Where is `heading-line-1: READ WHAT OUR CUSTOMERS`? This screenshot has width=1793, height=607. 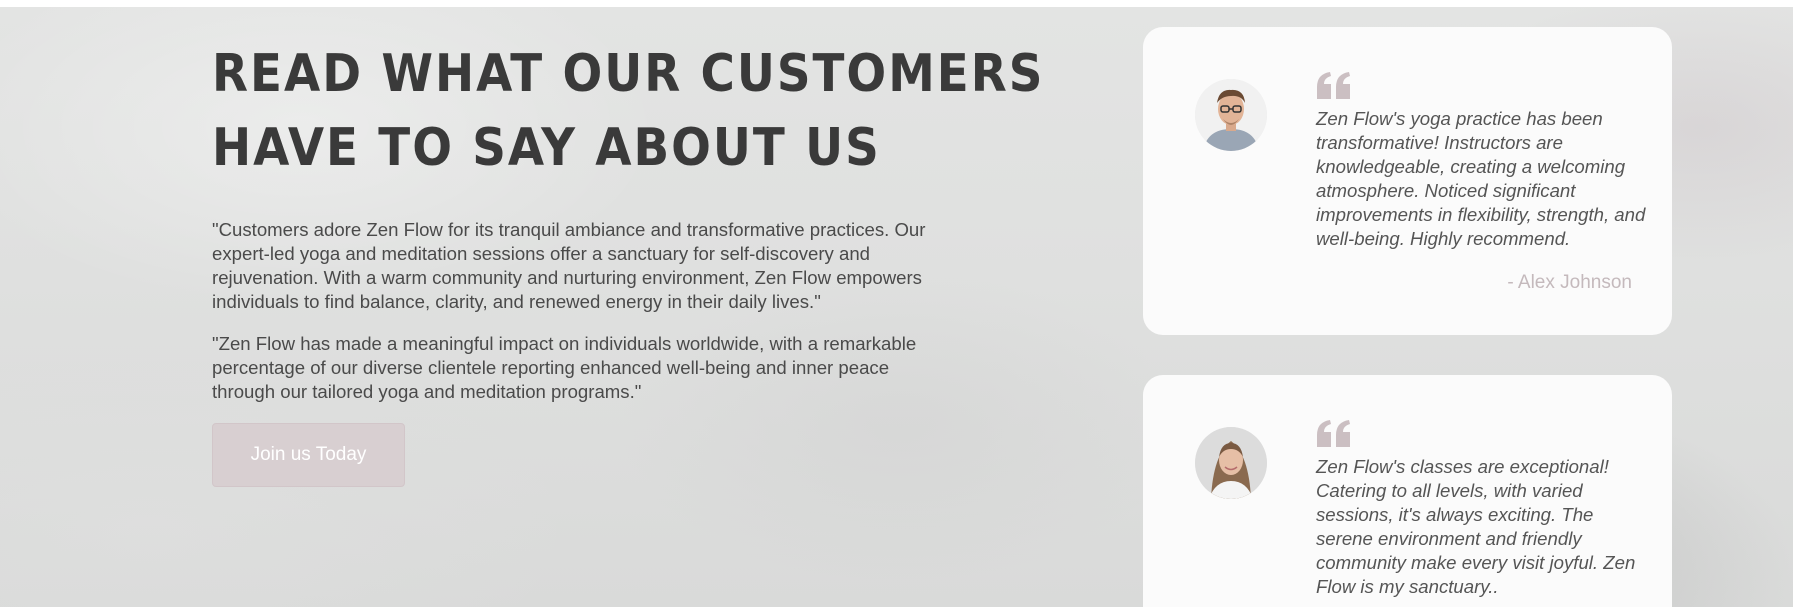 heading-line-1: READ WHAT OUR CUSTOMERS is located at coordinates (628, 74).